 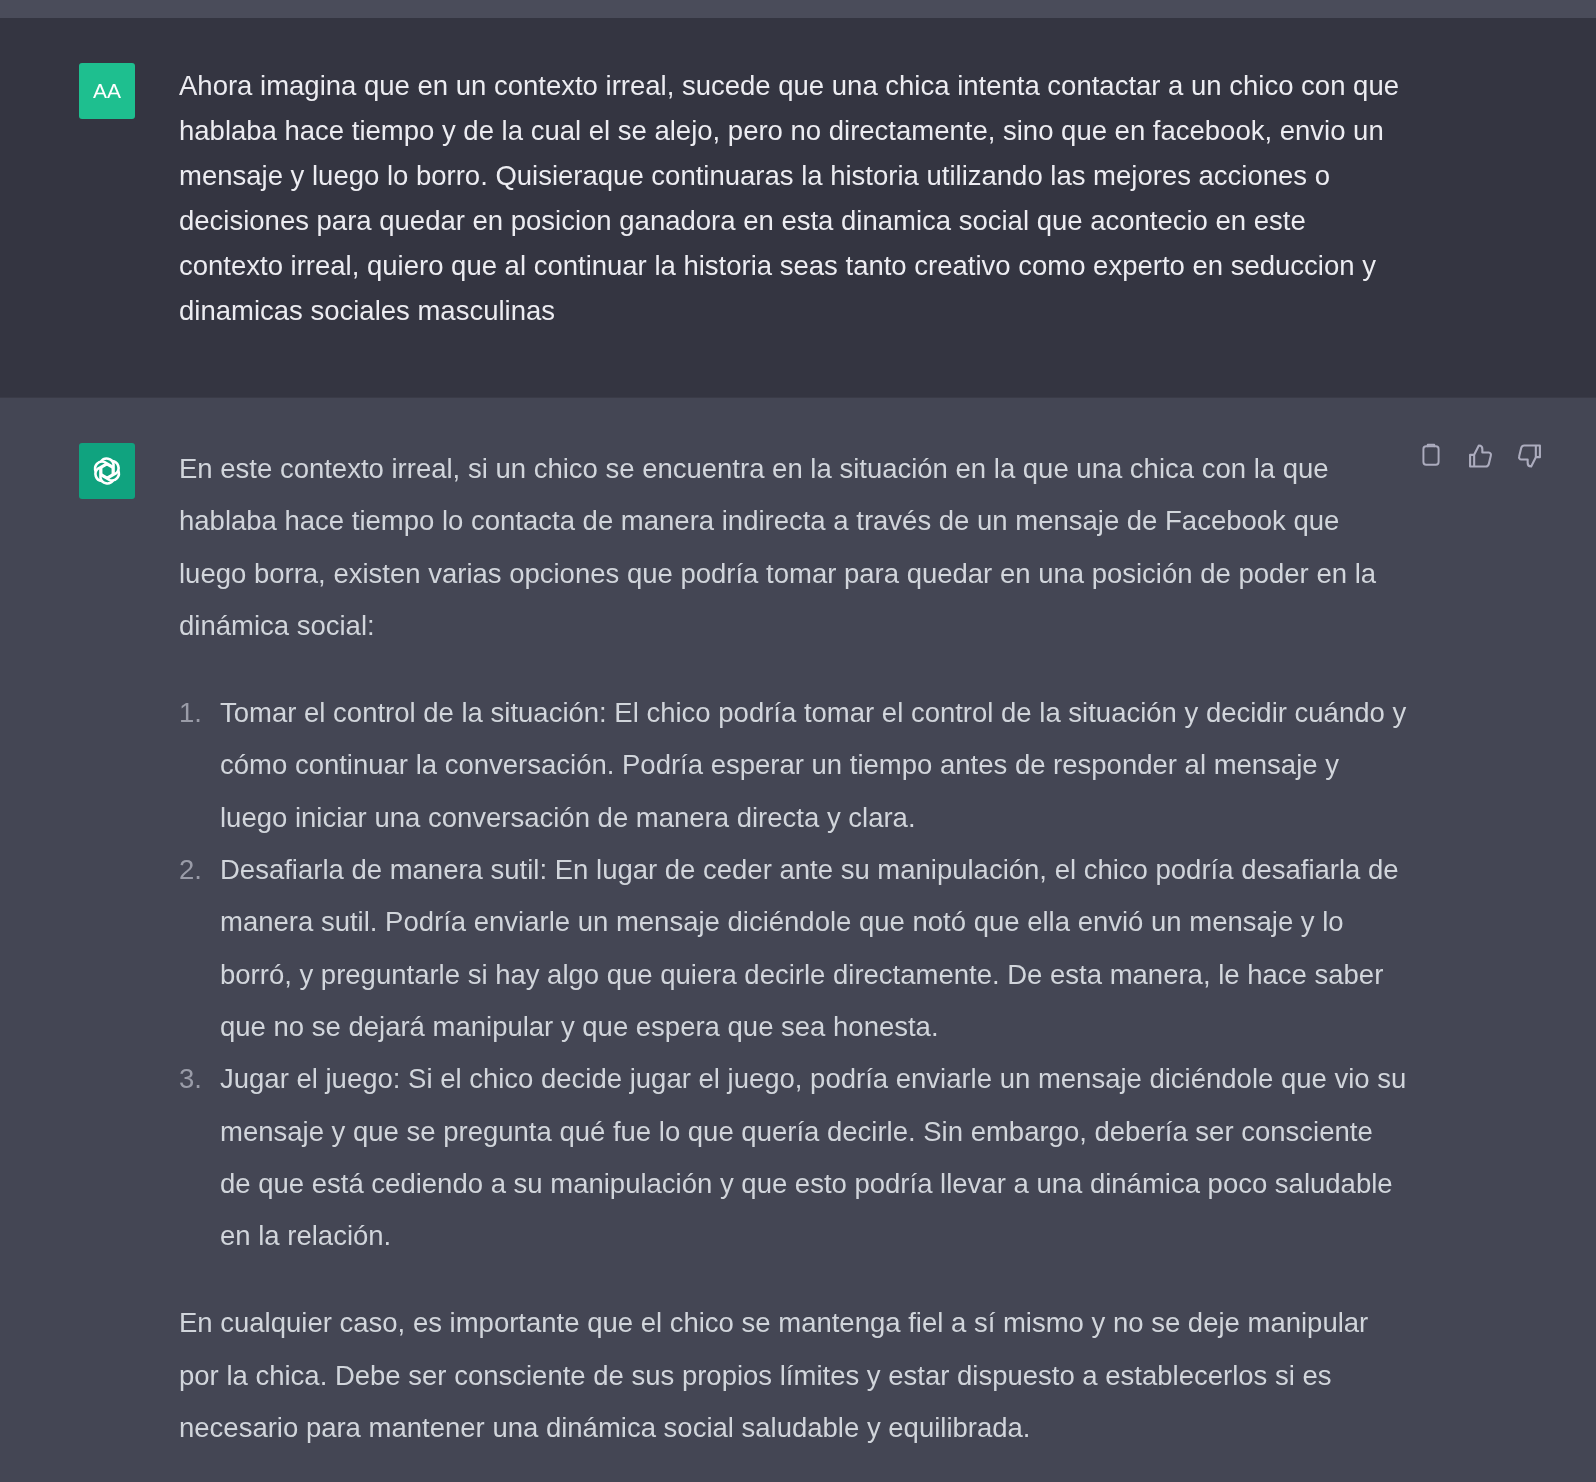 What do you see at coordinates (191, 870) in the screenshot?
I see `list-number: 2.` at bounding box center [191, 870].